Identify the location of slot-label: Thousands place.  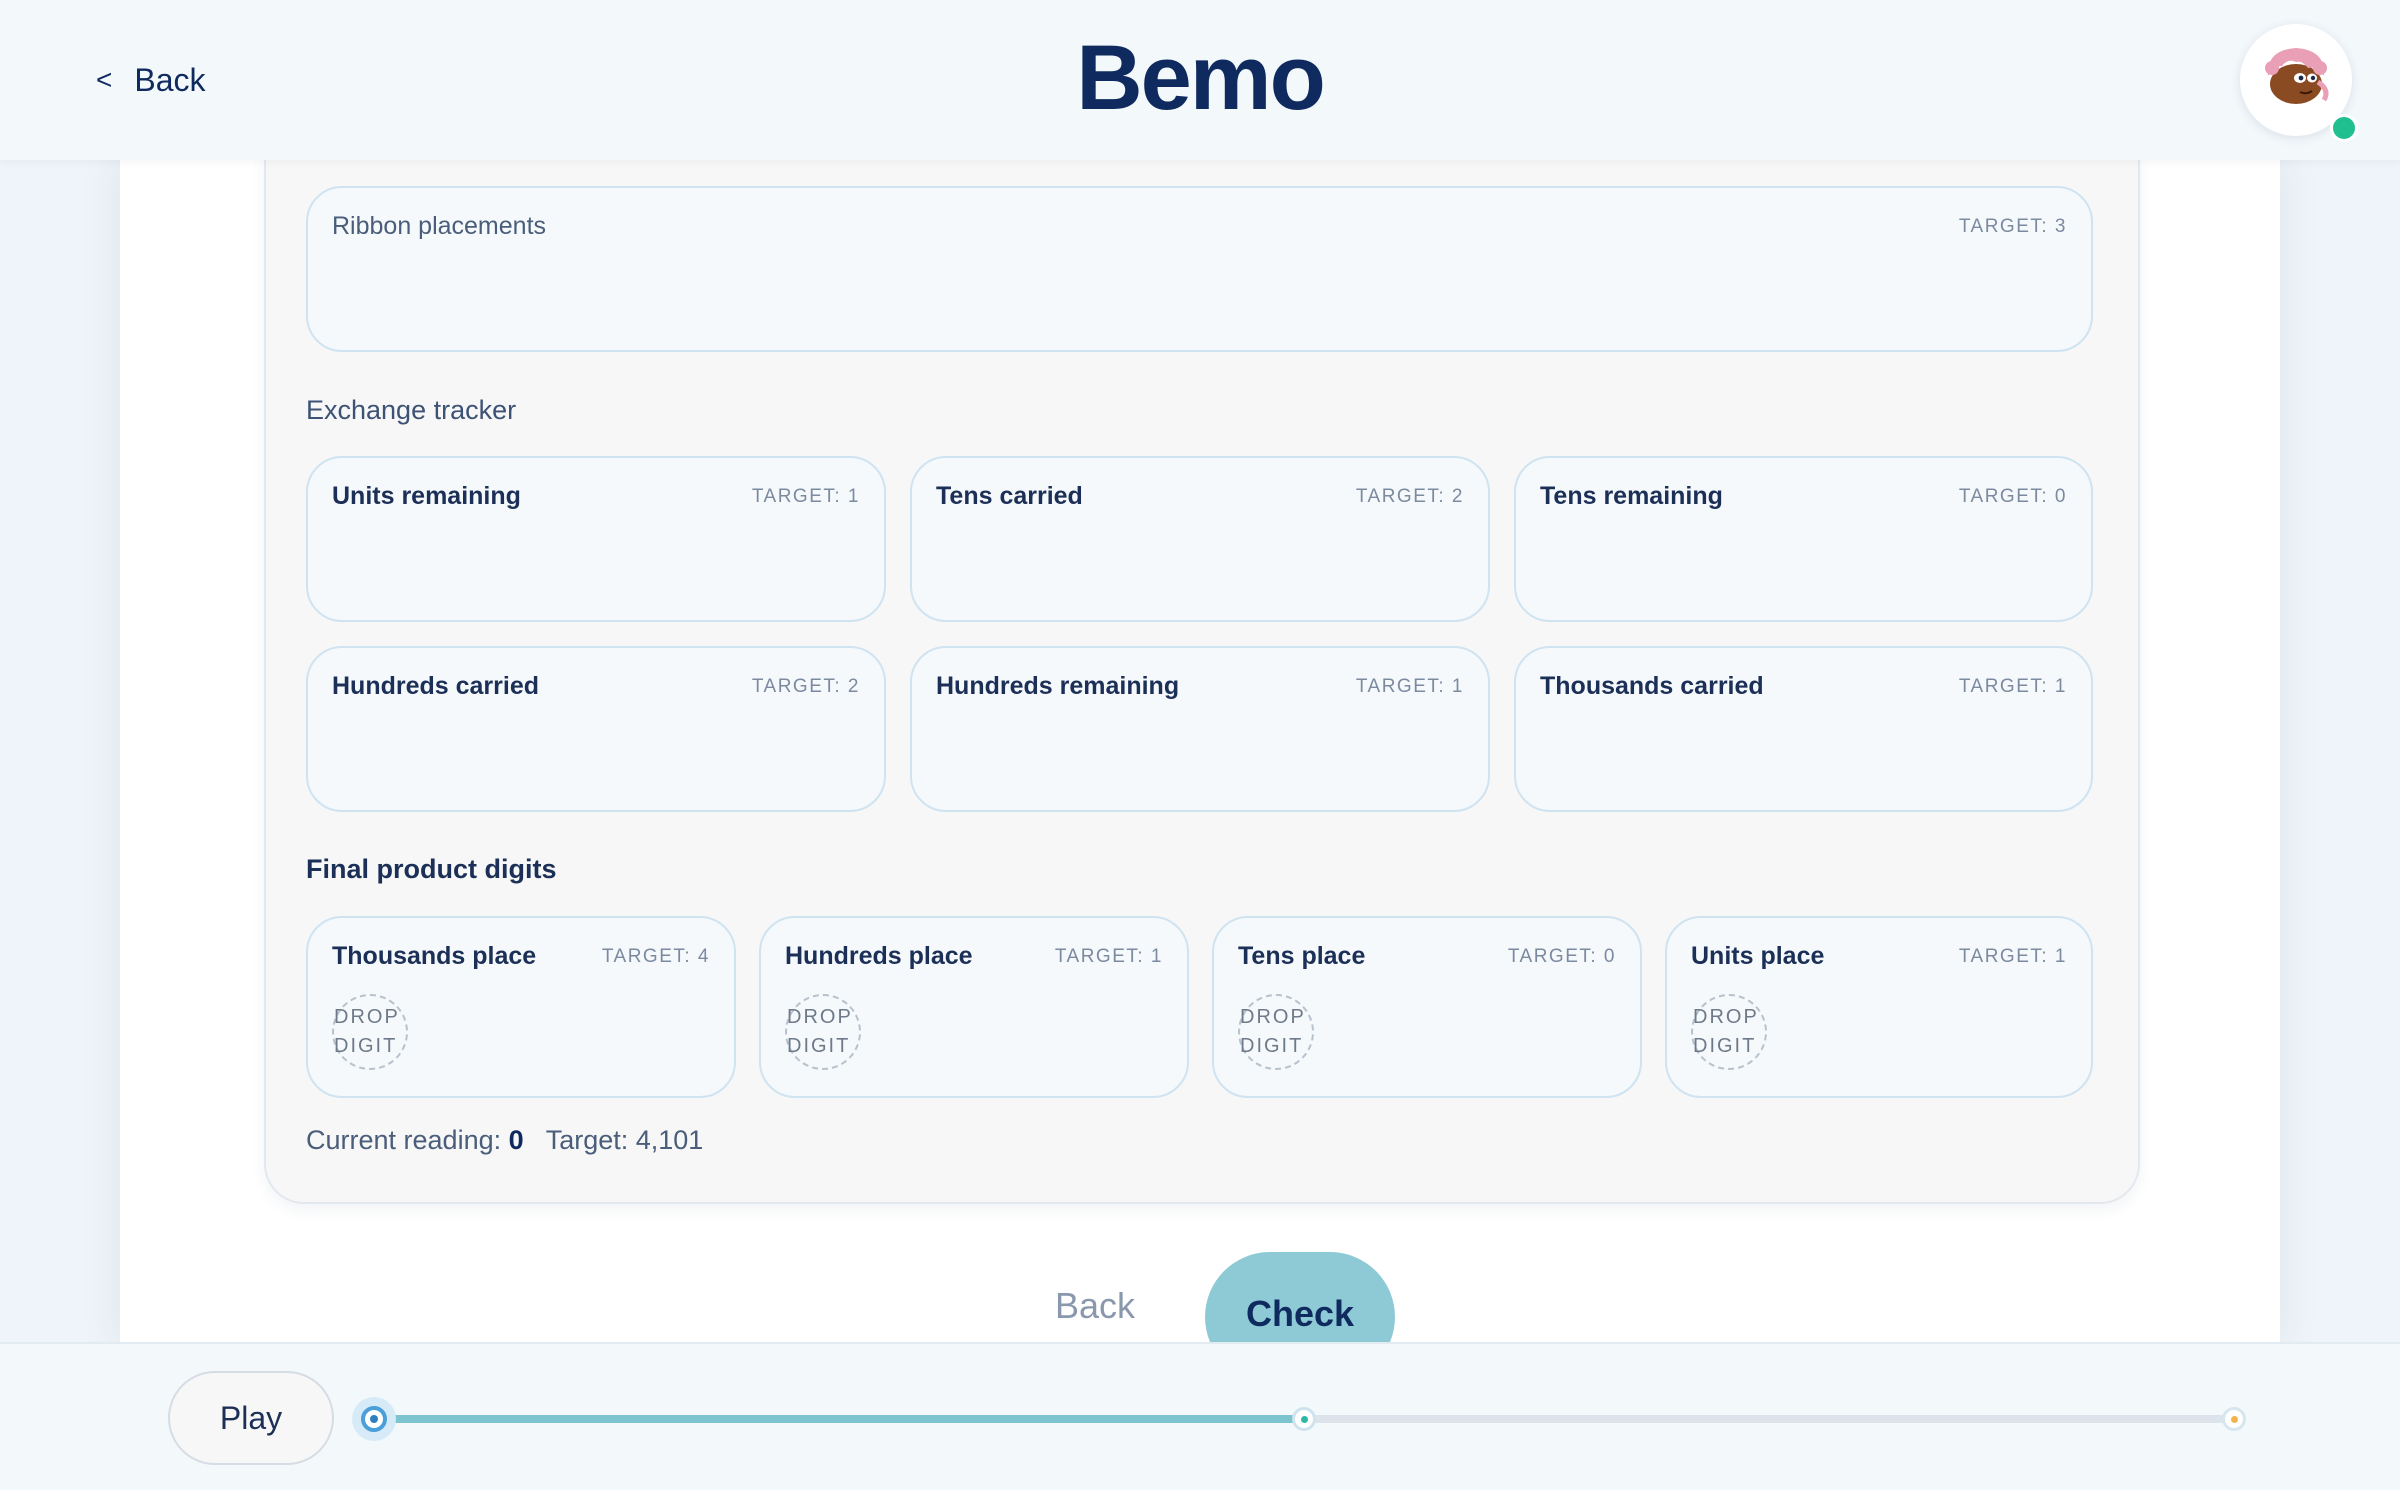
(434, 956).